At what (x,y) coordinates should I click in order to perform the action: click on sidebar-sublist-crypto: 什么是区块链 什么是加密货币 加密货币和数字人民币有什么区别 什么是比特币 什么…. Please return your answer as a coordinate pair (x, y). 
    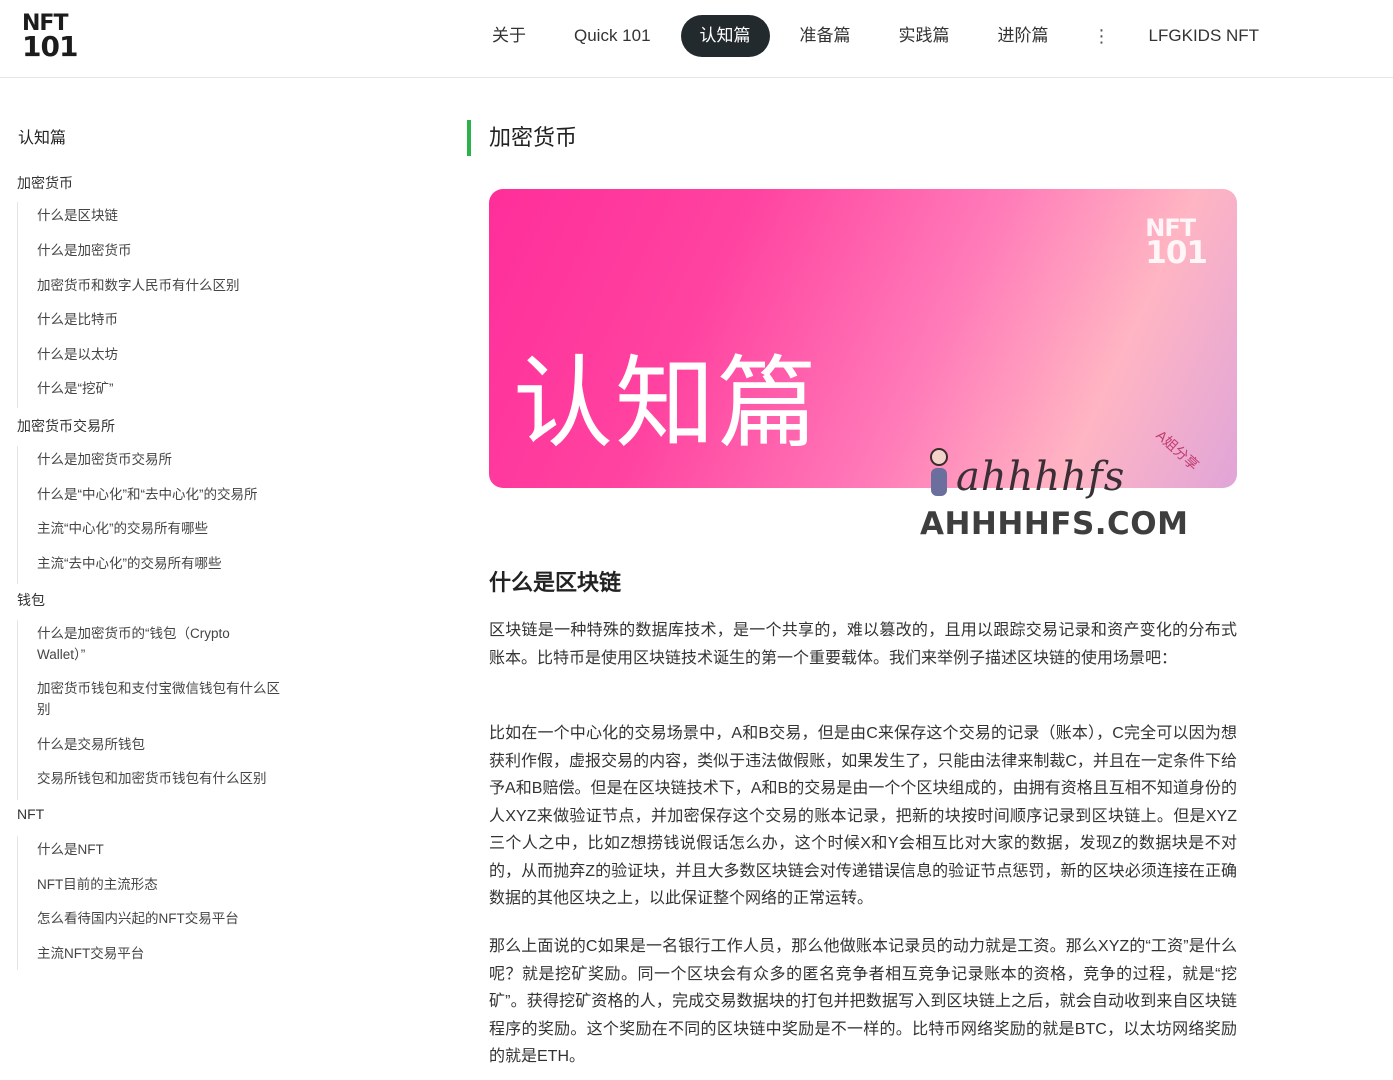
    Looking at the image, I should click on (128, 305).